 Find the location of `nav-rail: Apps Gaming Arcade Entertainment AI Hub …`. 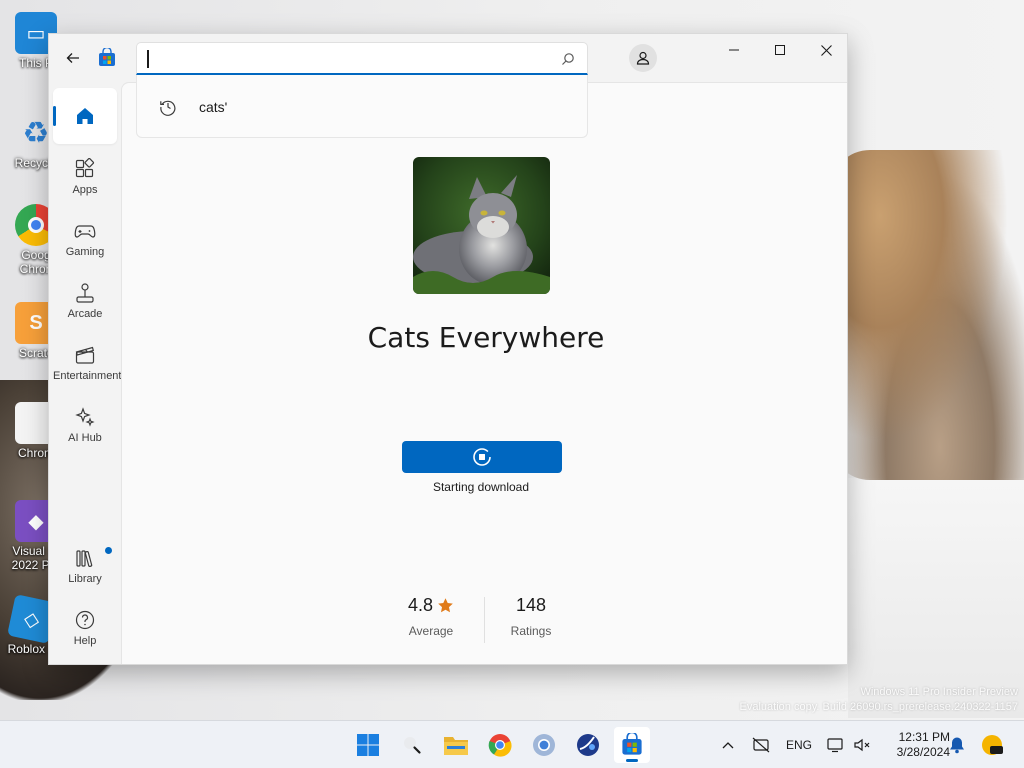

nav-rail: Apps Gaming Arcade Entertainment AI Hub … is located at coordinates (85, 373).